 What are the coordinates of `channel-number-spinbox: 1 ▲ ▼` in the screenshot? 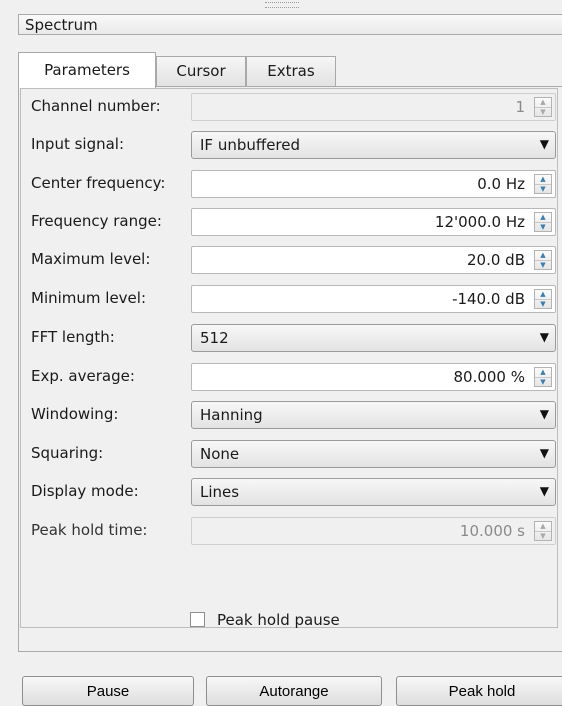 It's located at (373, 107).